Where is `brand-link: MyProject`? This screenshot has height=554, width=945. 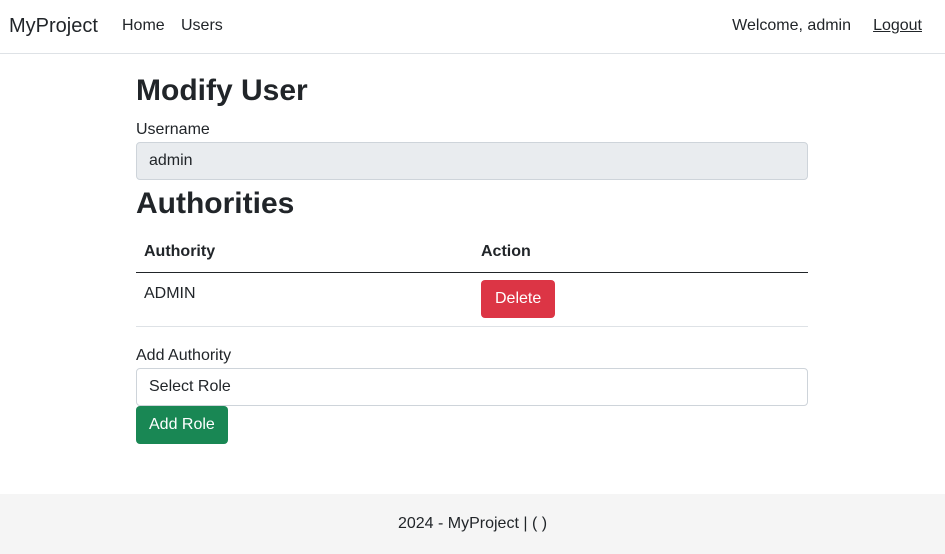
brand-link: MyProject is located at coordinates (53, 26).